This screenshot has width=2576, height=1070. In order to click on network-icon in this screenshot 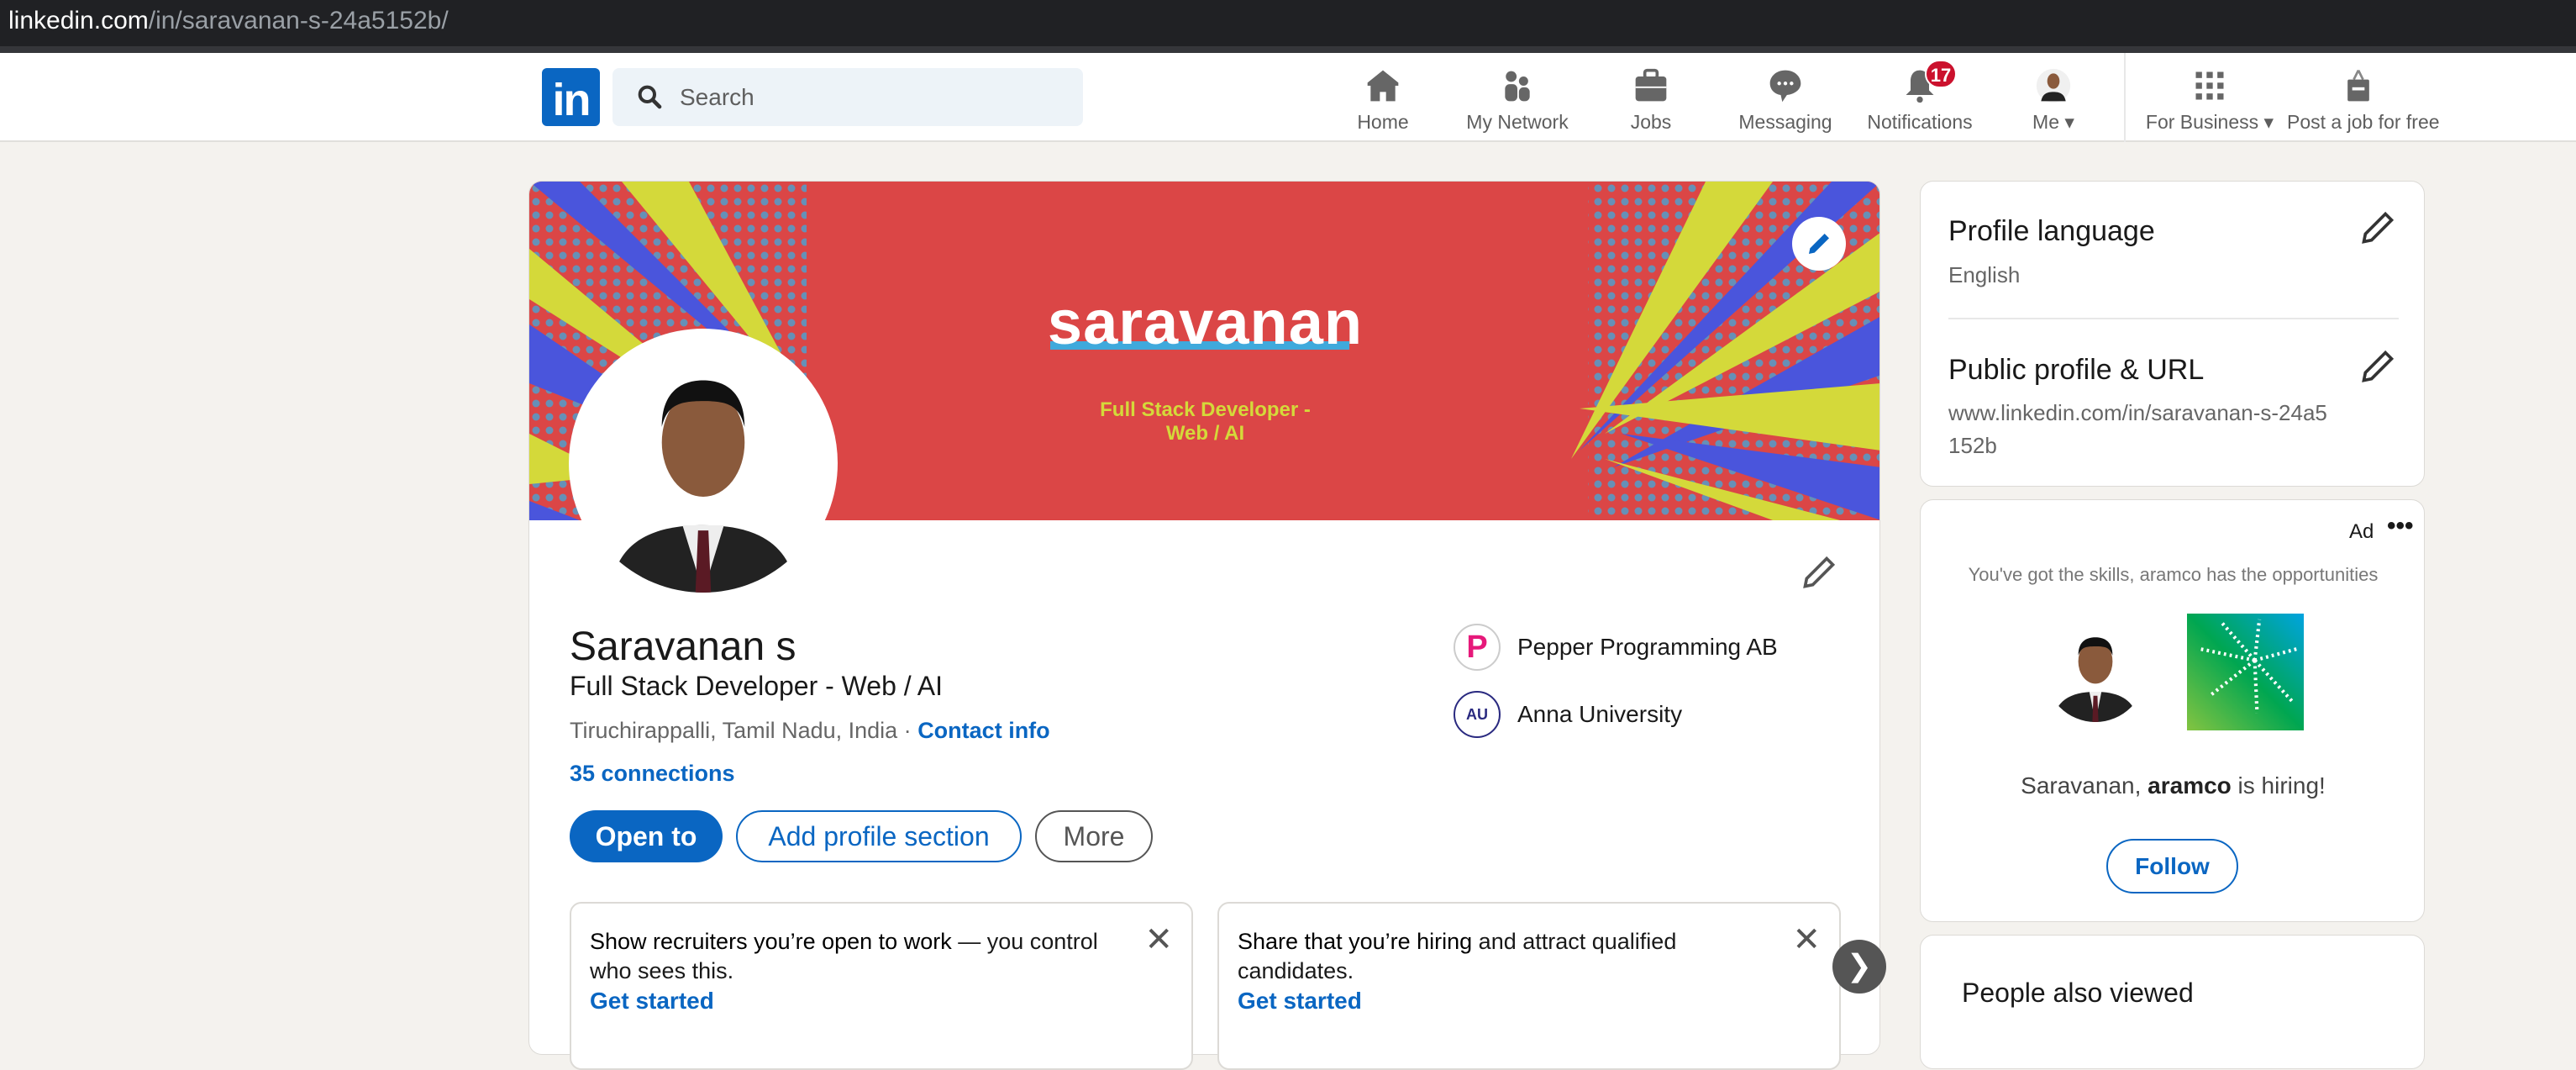, I will do `click(1517, 86)`.